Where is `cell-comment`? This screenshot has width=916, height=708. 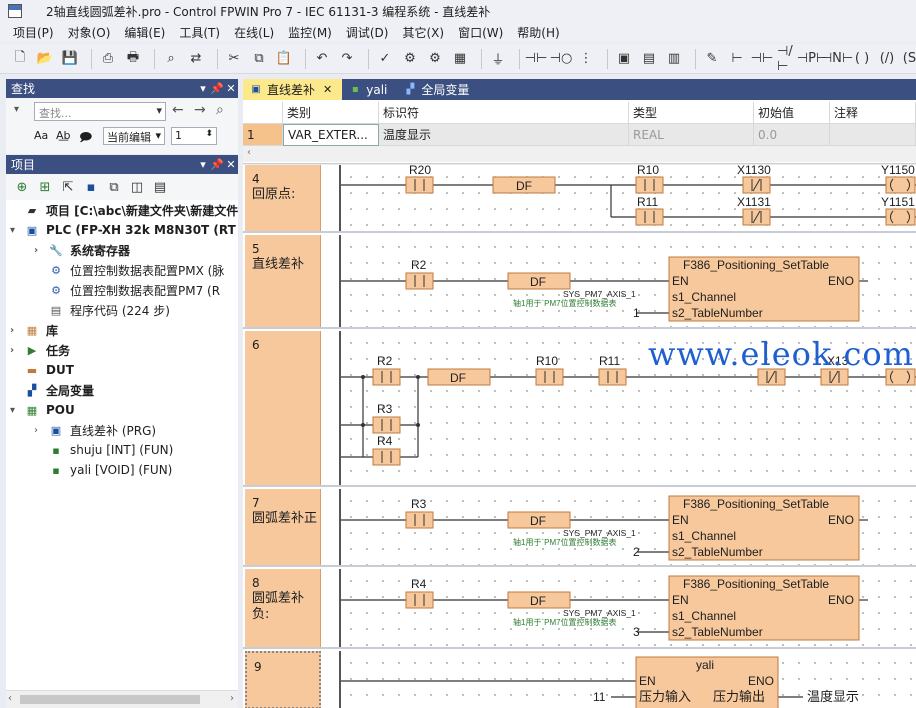 cell-comment is located at coordinates (873, 135).